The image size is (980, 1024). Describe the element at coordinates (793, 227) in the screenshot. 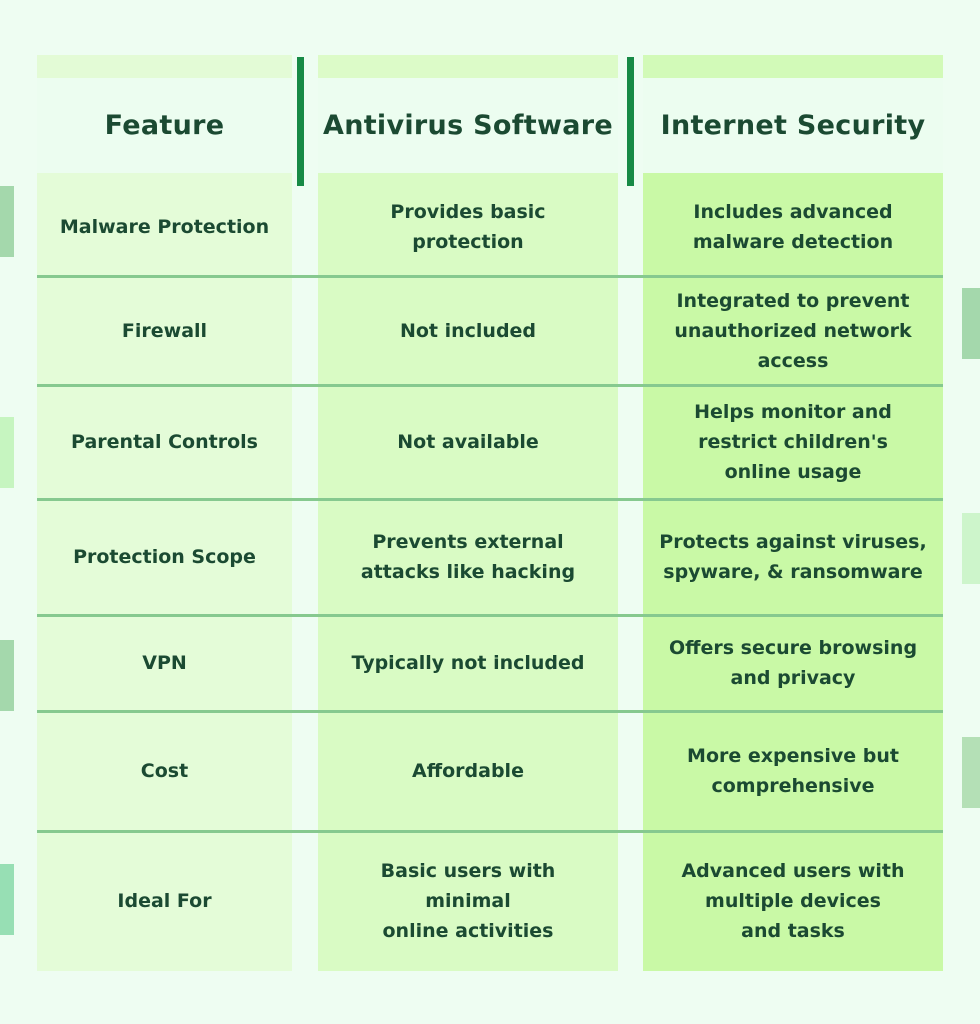

I see `internet-security-cell: Includes advanced malware detection` at that location.